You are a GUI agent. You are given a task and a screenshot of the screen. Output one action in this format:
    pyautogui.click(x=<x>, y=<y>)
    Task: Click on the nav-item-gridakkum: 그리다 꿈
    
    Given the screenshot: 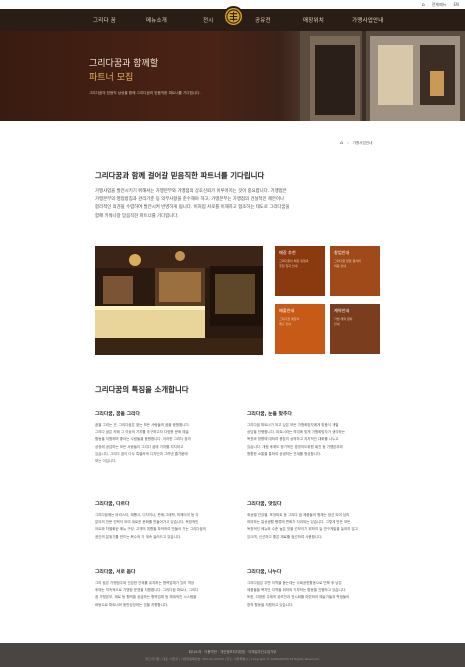 What is the action you would take?
    pyautogui.click(x=104, y=20)
    